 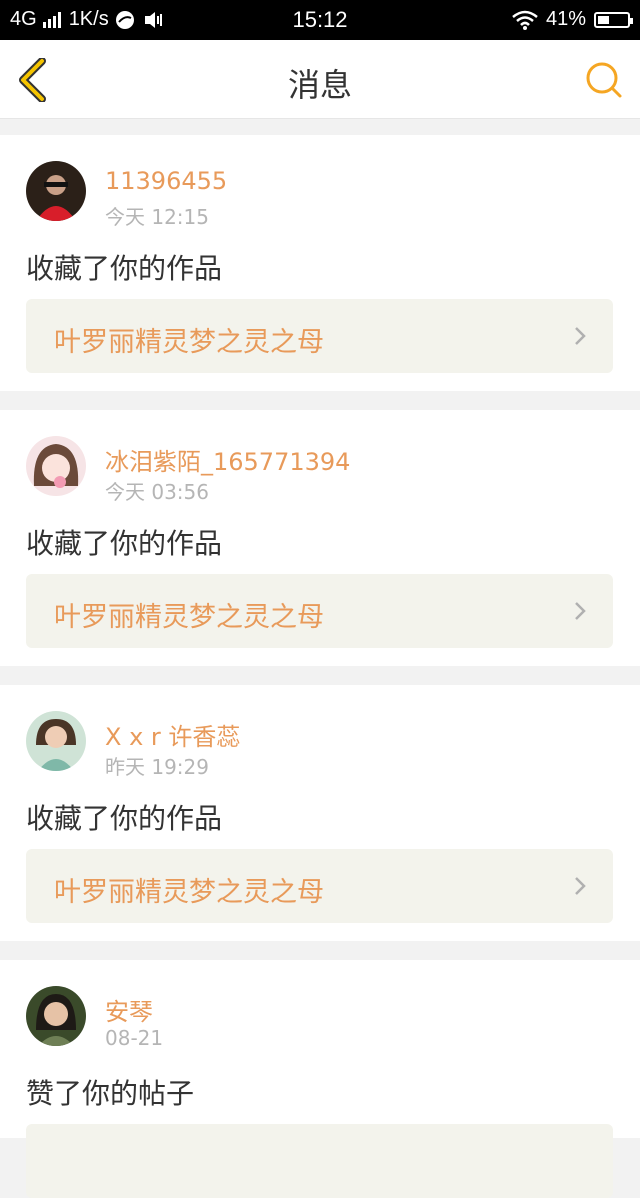 I want to click on status-bar: 4G 1K/s 15:12 41%, so click(x=320, y=20).